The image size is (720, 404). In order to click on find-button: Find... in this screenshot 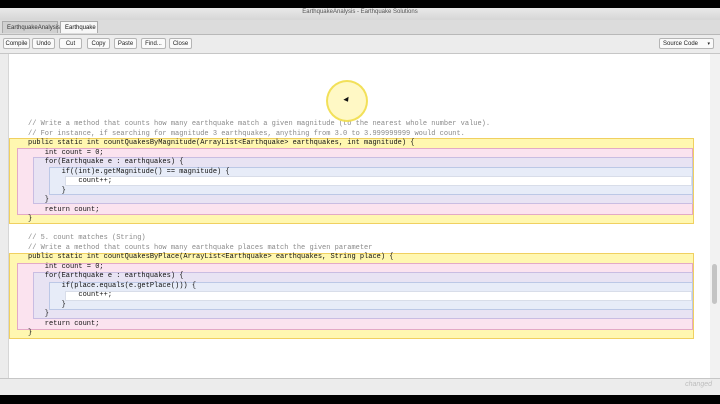, I will do `click(153, 43)`.